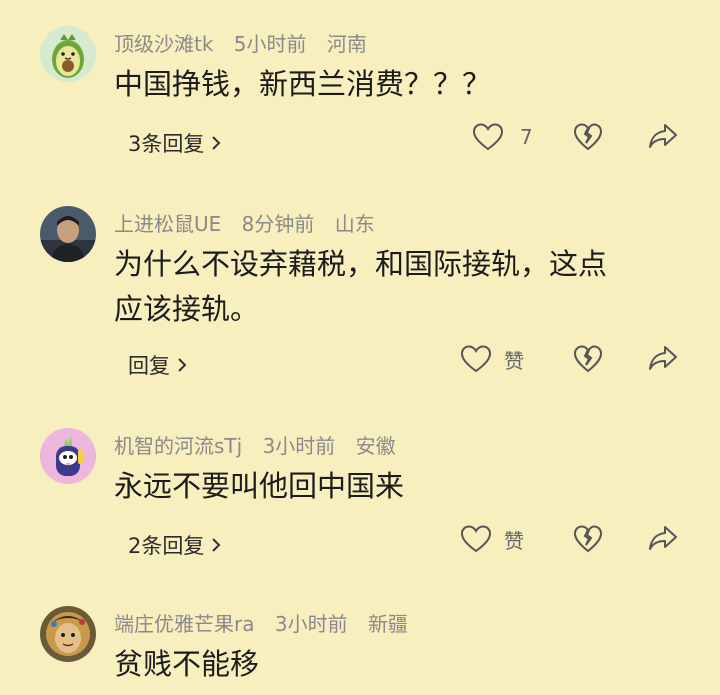 The height and width of the screenshot is (695, 720). I want to click on man-photo-avatar, so click(68, 234).